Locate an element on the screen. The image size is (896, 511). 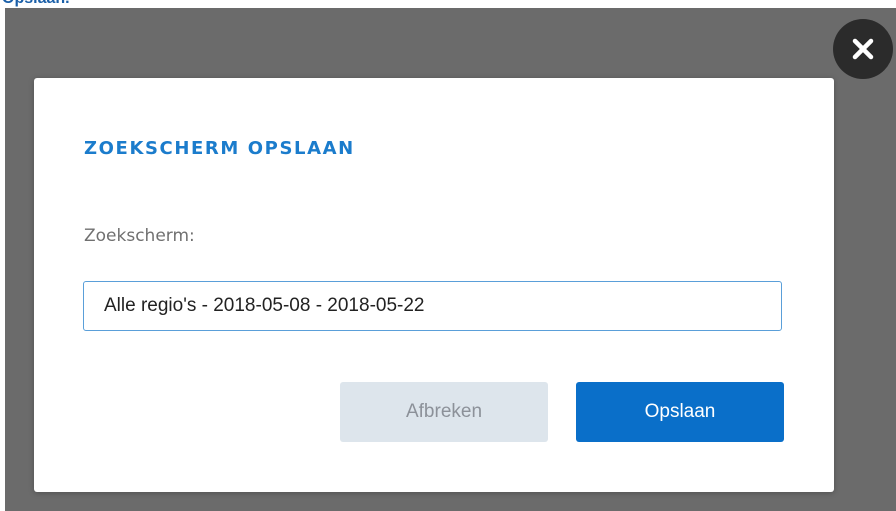
dialog-title: ZOEKSCHERM OPSLAAN is located at coordinates (219, 148).